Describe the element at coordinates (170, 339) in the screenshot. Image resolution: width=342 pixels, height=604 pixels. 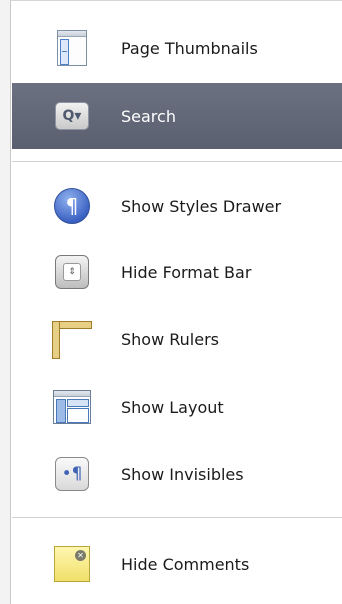
I see `menu-item-label: Show Rulers` at that location.